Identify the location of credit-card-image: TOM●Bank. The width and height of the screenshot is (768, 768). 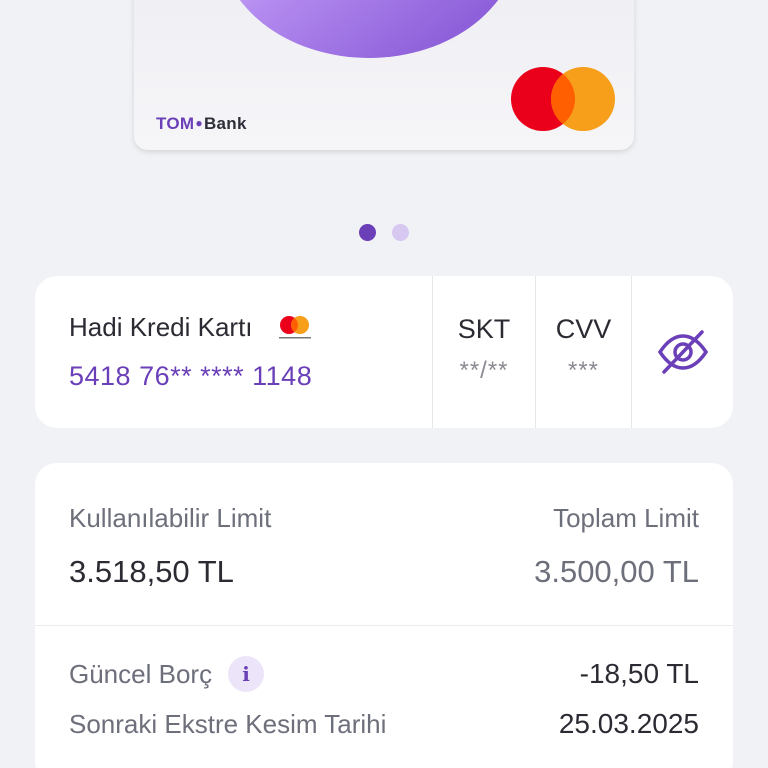
(384, 75).